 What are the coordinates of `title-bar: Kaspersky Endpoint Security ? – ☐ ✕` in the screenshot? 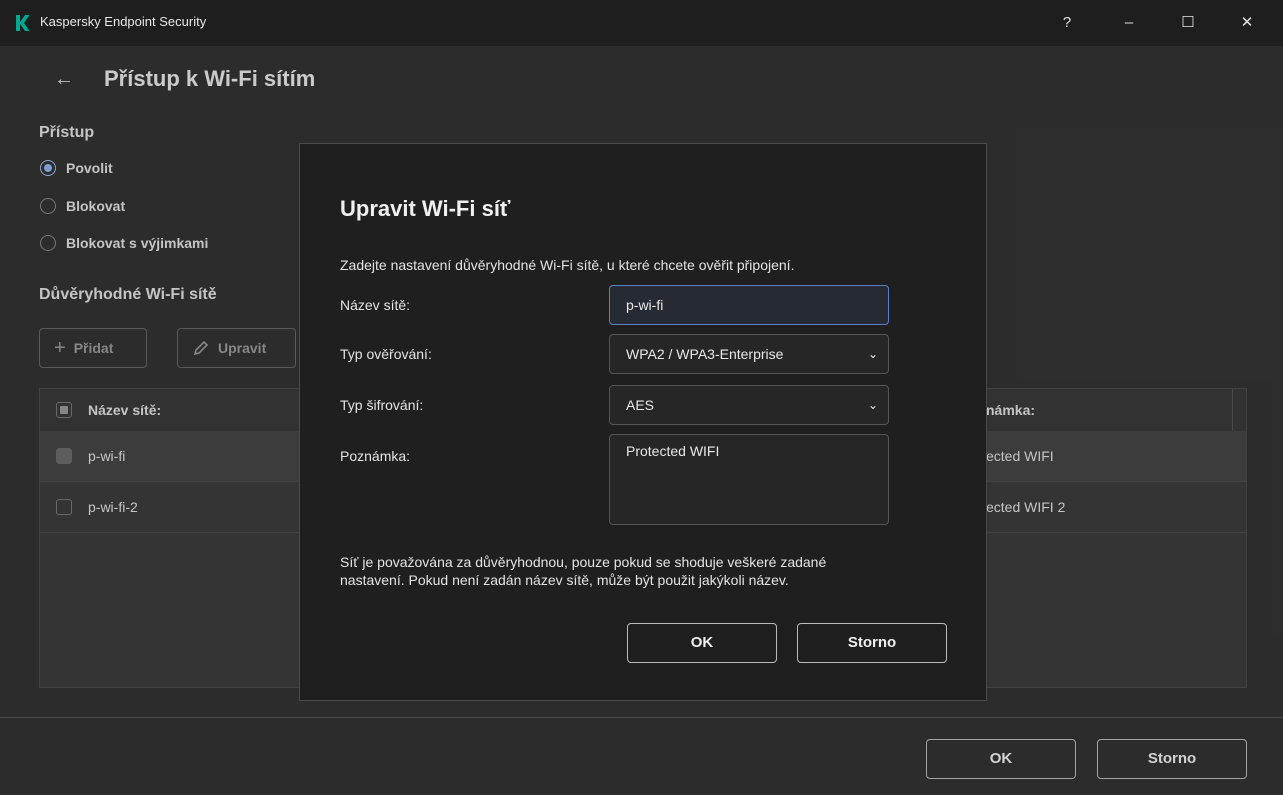 It's located at (641, 23).